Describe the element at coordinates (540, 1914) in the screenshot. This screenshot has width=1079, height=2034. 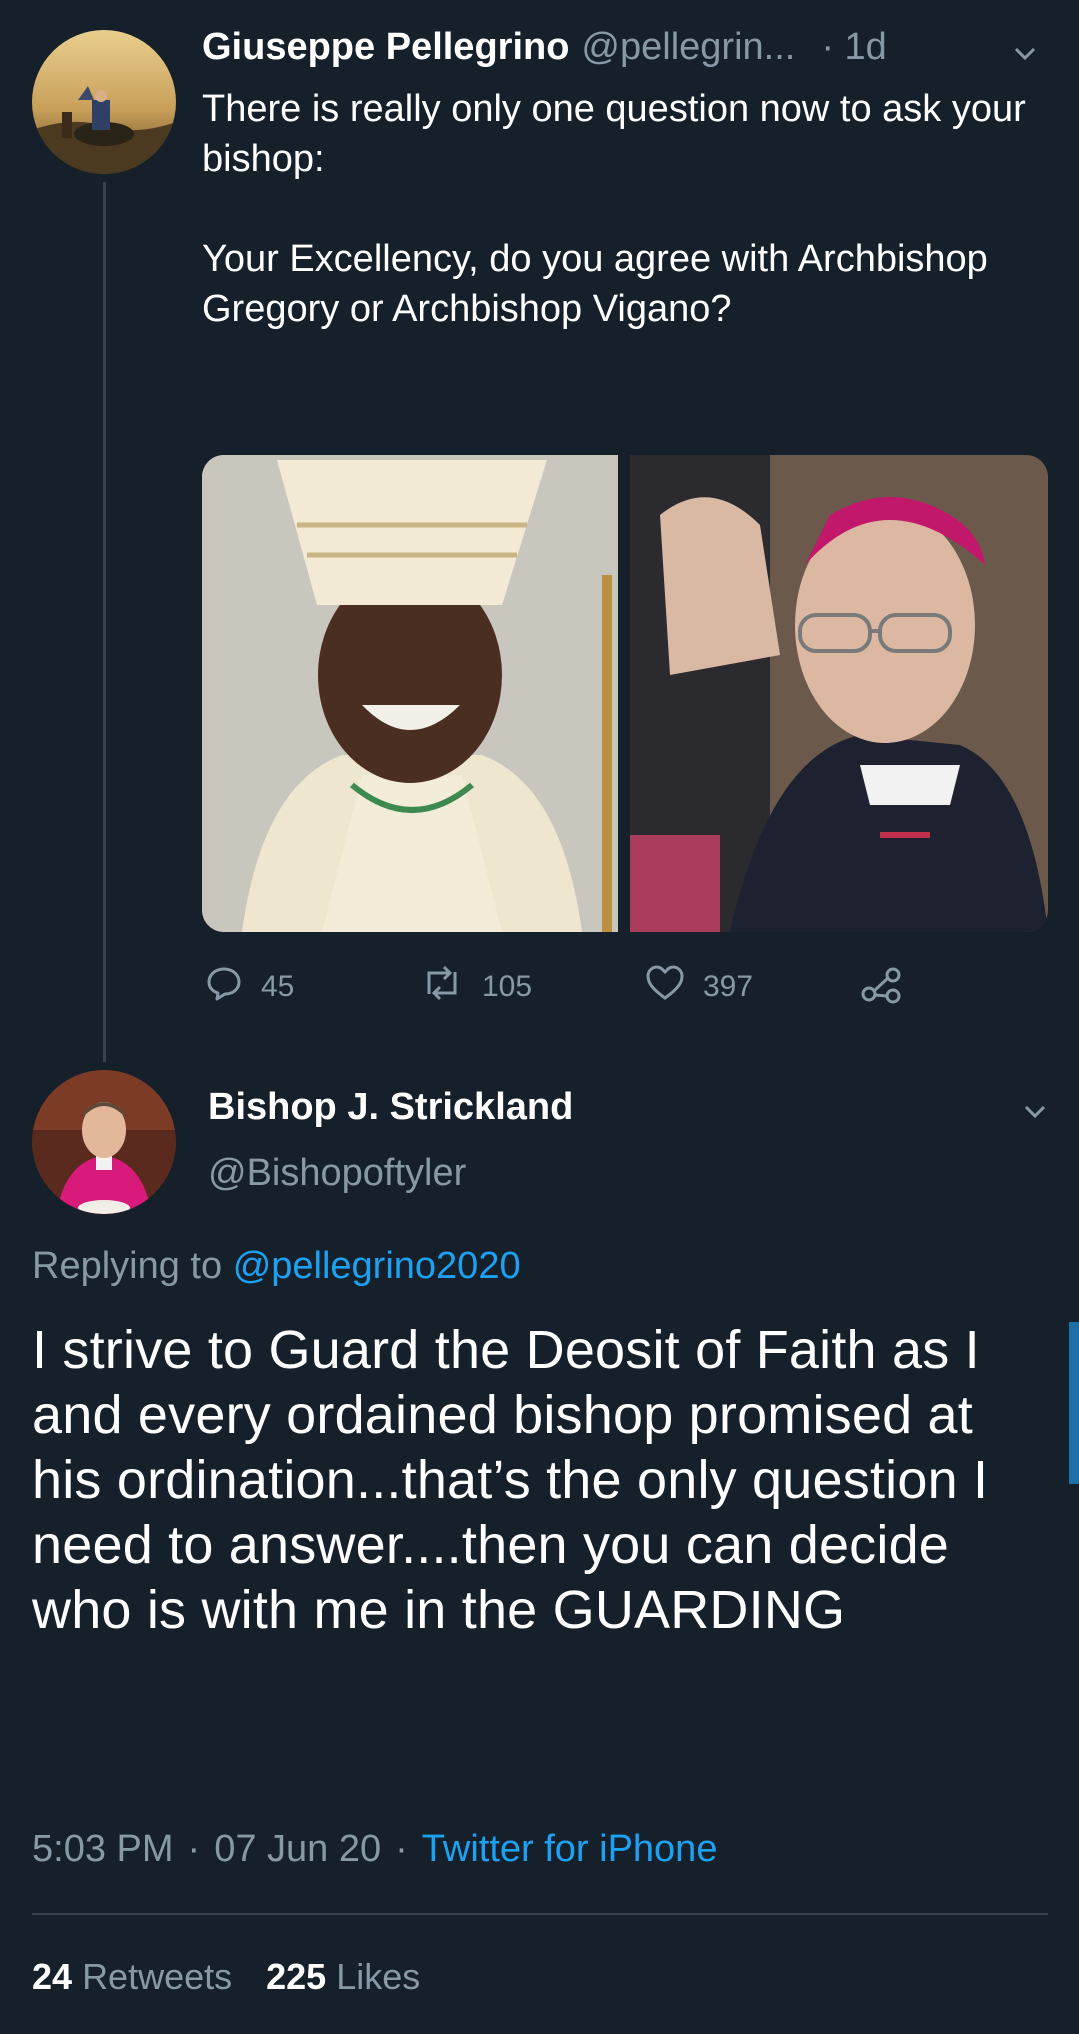
I see `divider` at that location.